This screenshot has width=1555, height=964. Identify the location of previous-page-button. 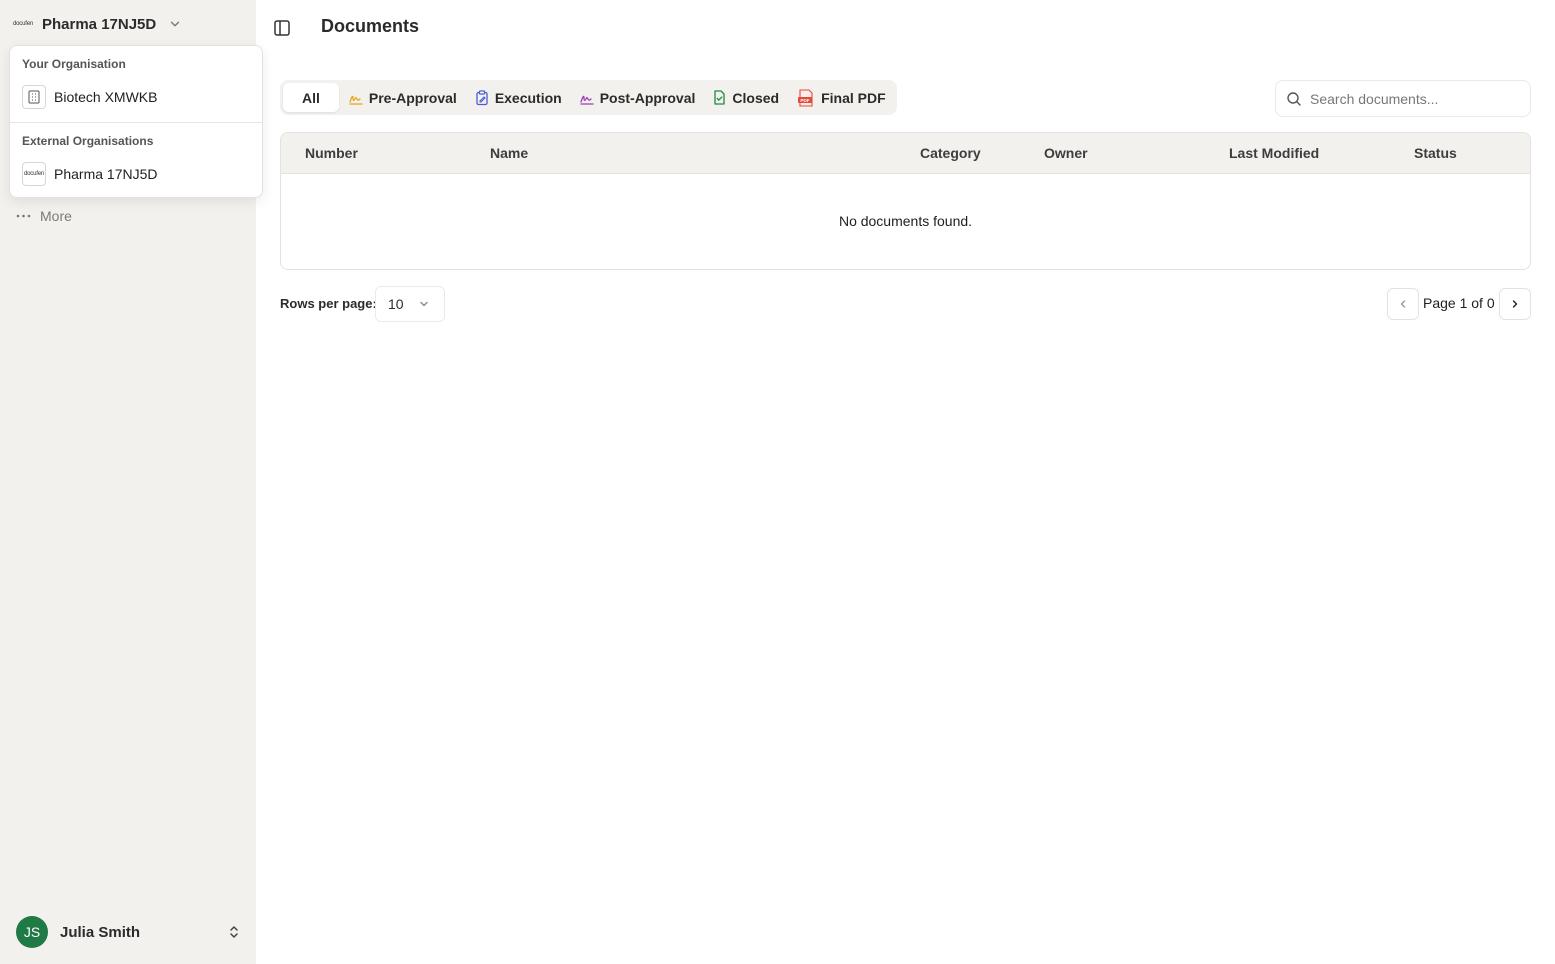
(1403, 304).